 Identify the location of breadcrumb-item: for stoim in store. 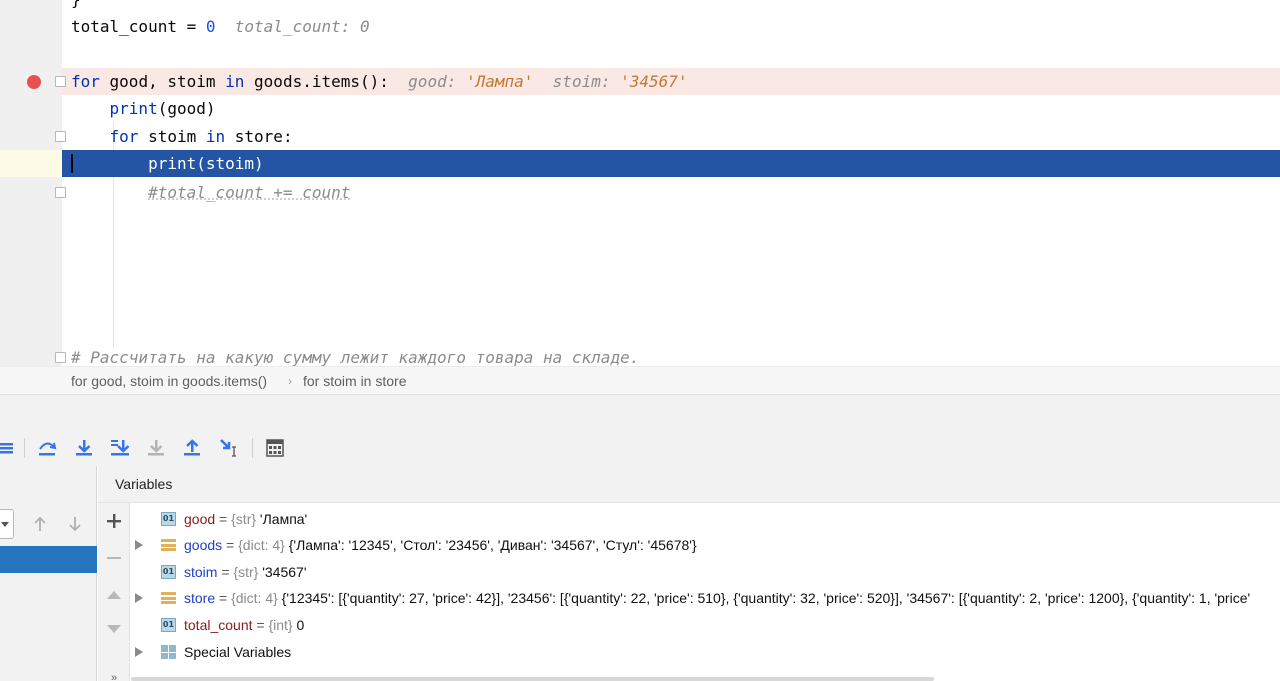
(354, 381).